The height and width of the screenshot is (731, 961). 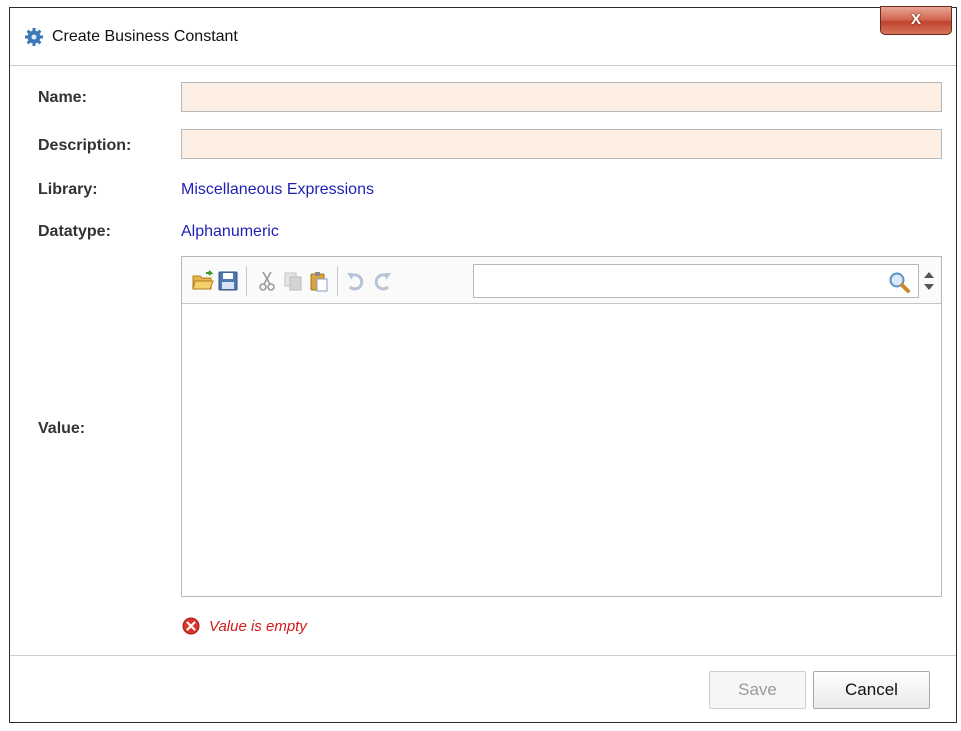 What do you see at coordinates (68, 189) in the screenshot?
I see `library-label: Library:` at bounding box center [68, 189].